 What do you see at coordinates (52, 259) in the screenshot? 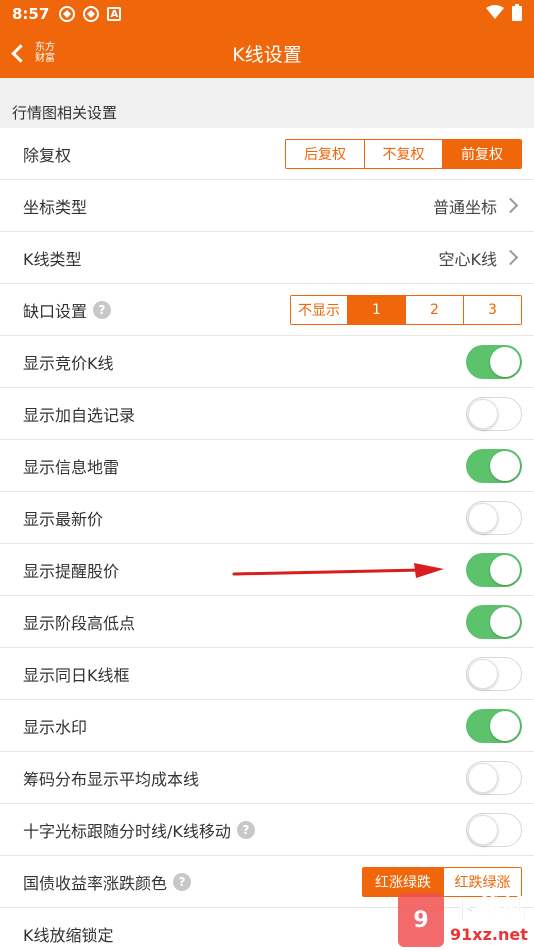
I see `row-label: K线类型` at bounding box center [52, 259].